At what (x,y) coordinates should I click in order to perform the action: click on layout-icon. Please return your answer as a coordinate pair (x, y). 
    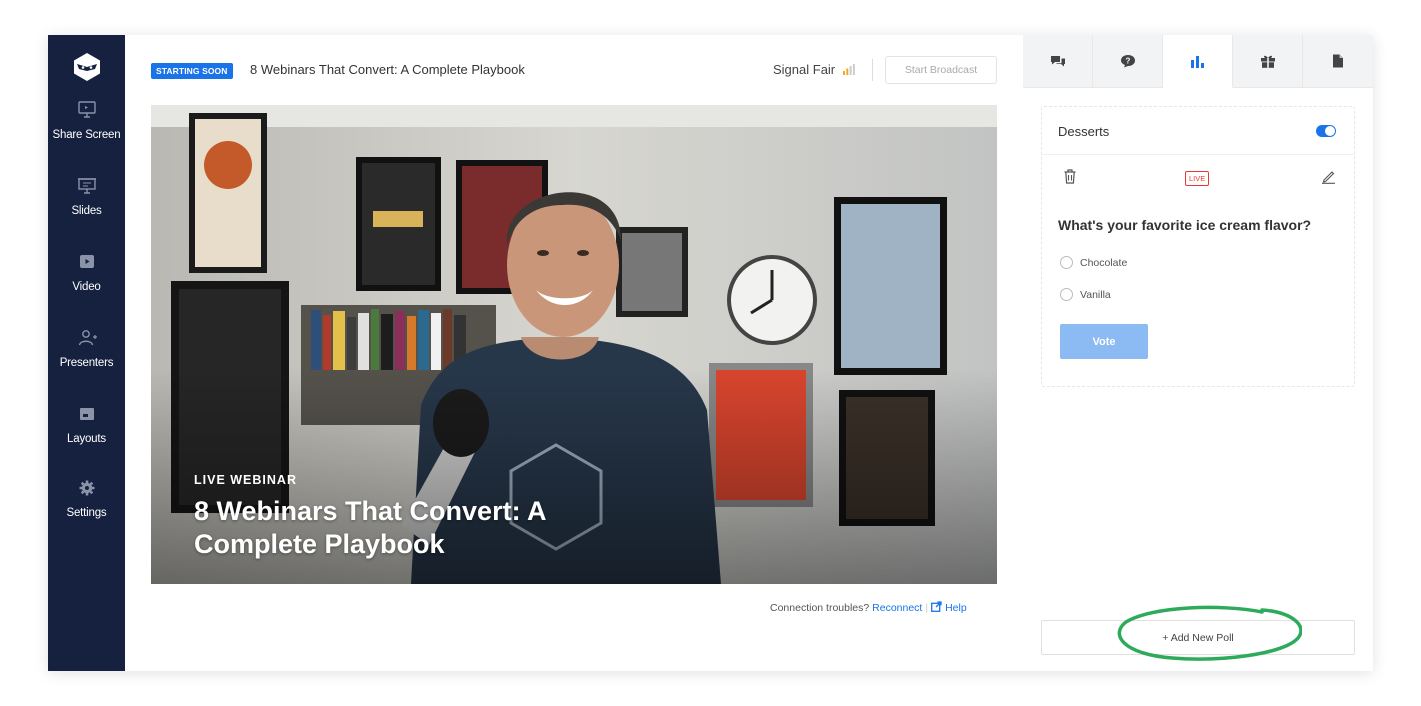
    Looking at the image, I should click on (86, 414).